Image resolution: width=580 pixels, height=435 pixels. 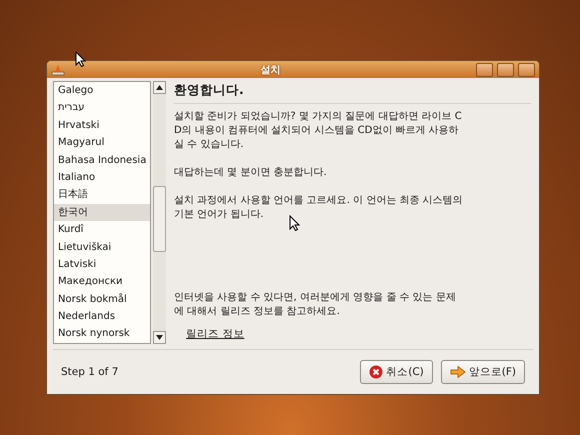 I want to click on language-item: Magyarul, so click(x=102, y=143).